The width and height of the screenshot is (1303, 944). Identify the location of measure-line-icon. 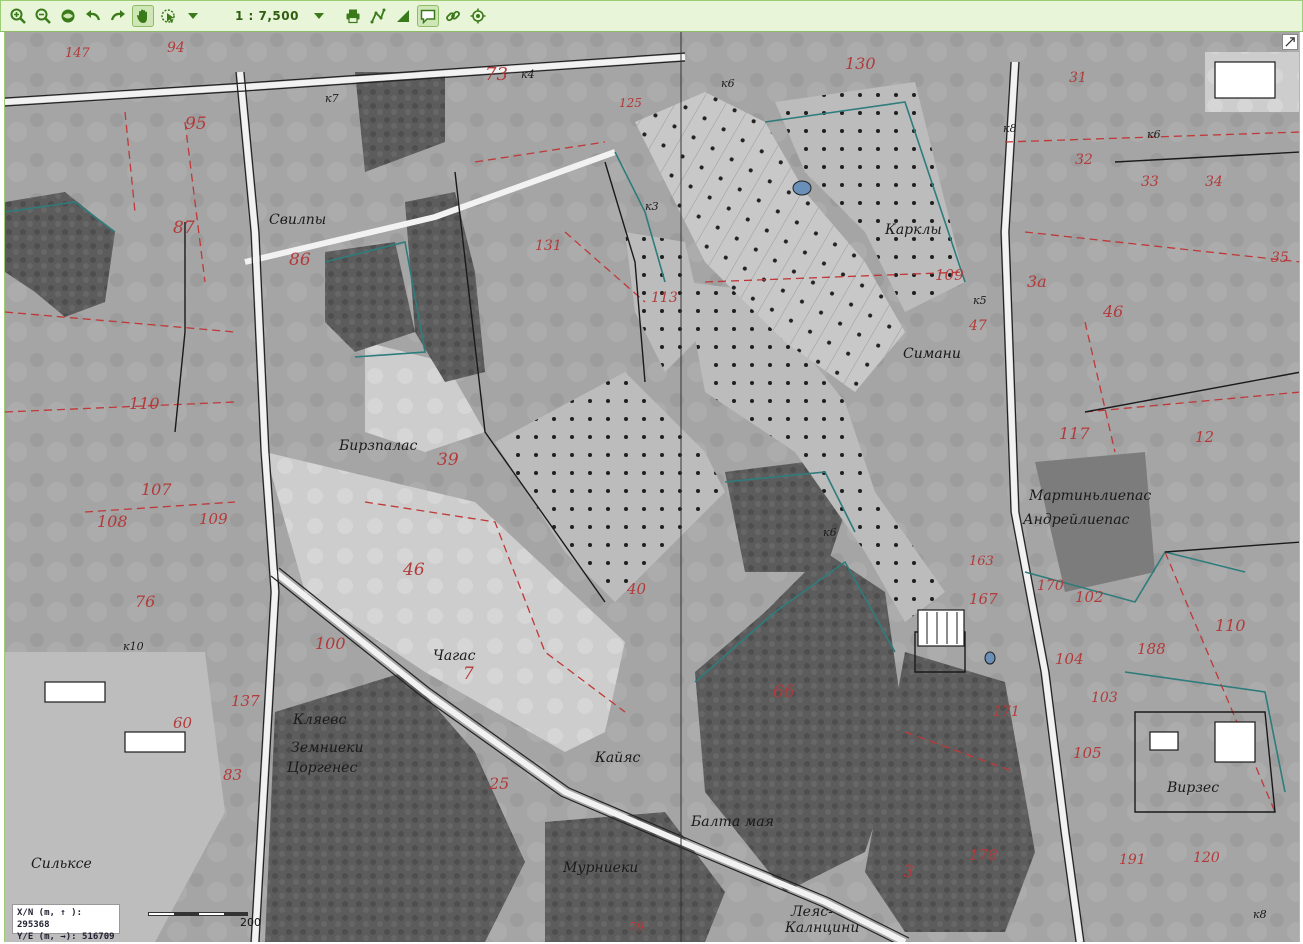
(378, 16).